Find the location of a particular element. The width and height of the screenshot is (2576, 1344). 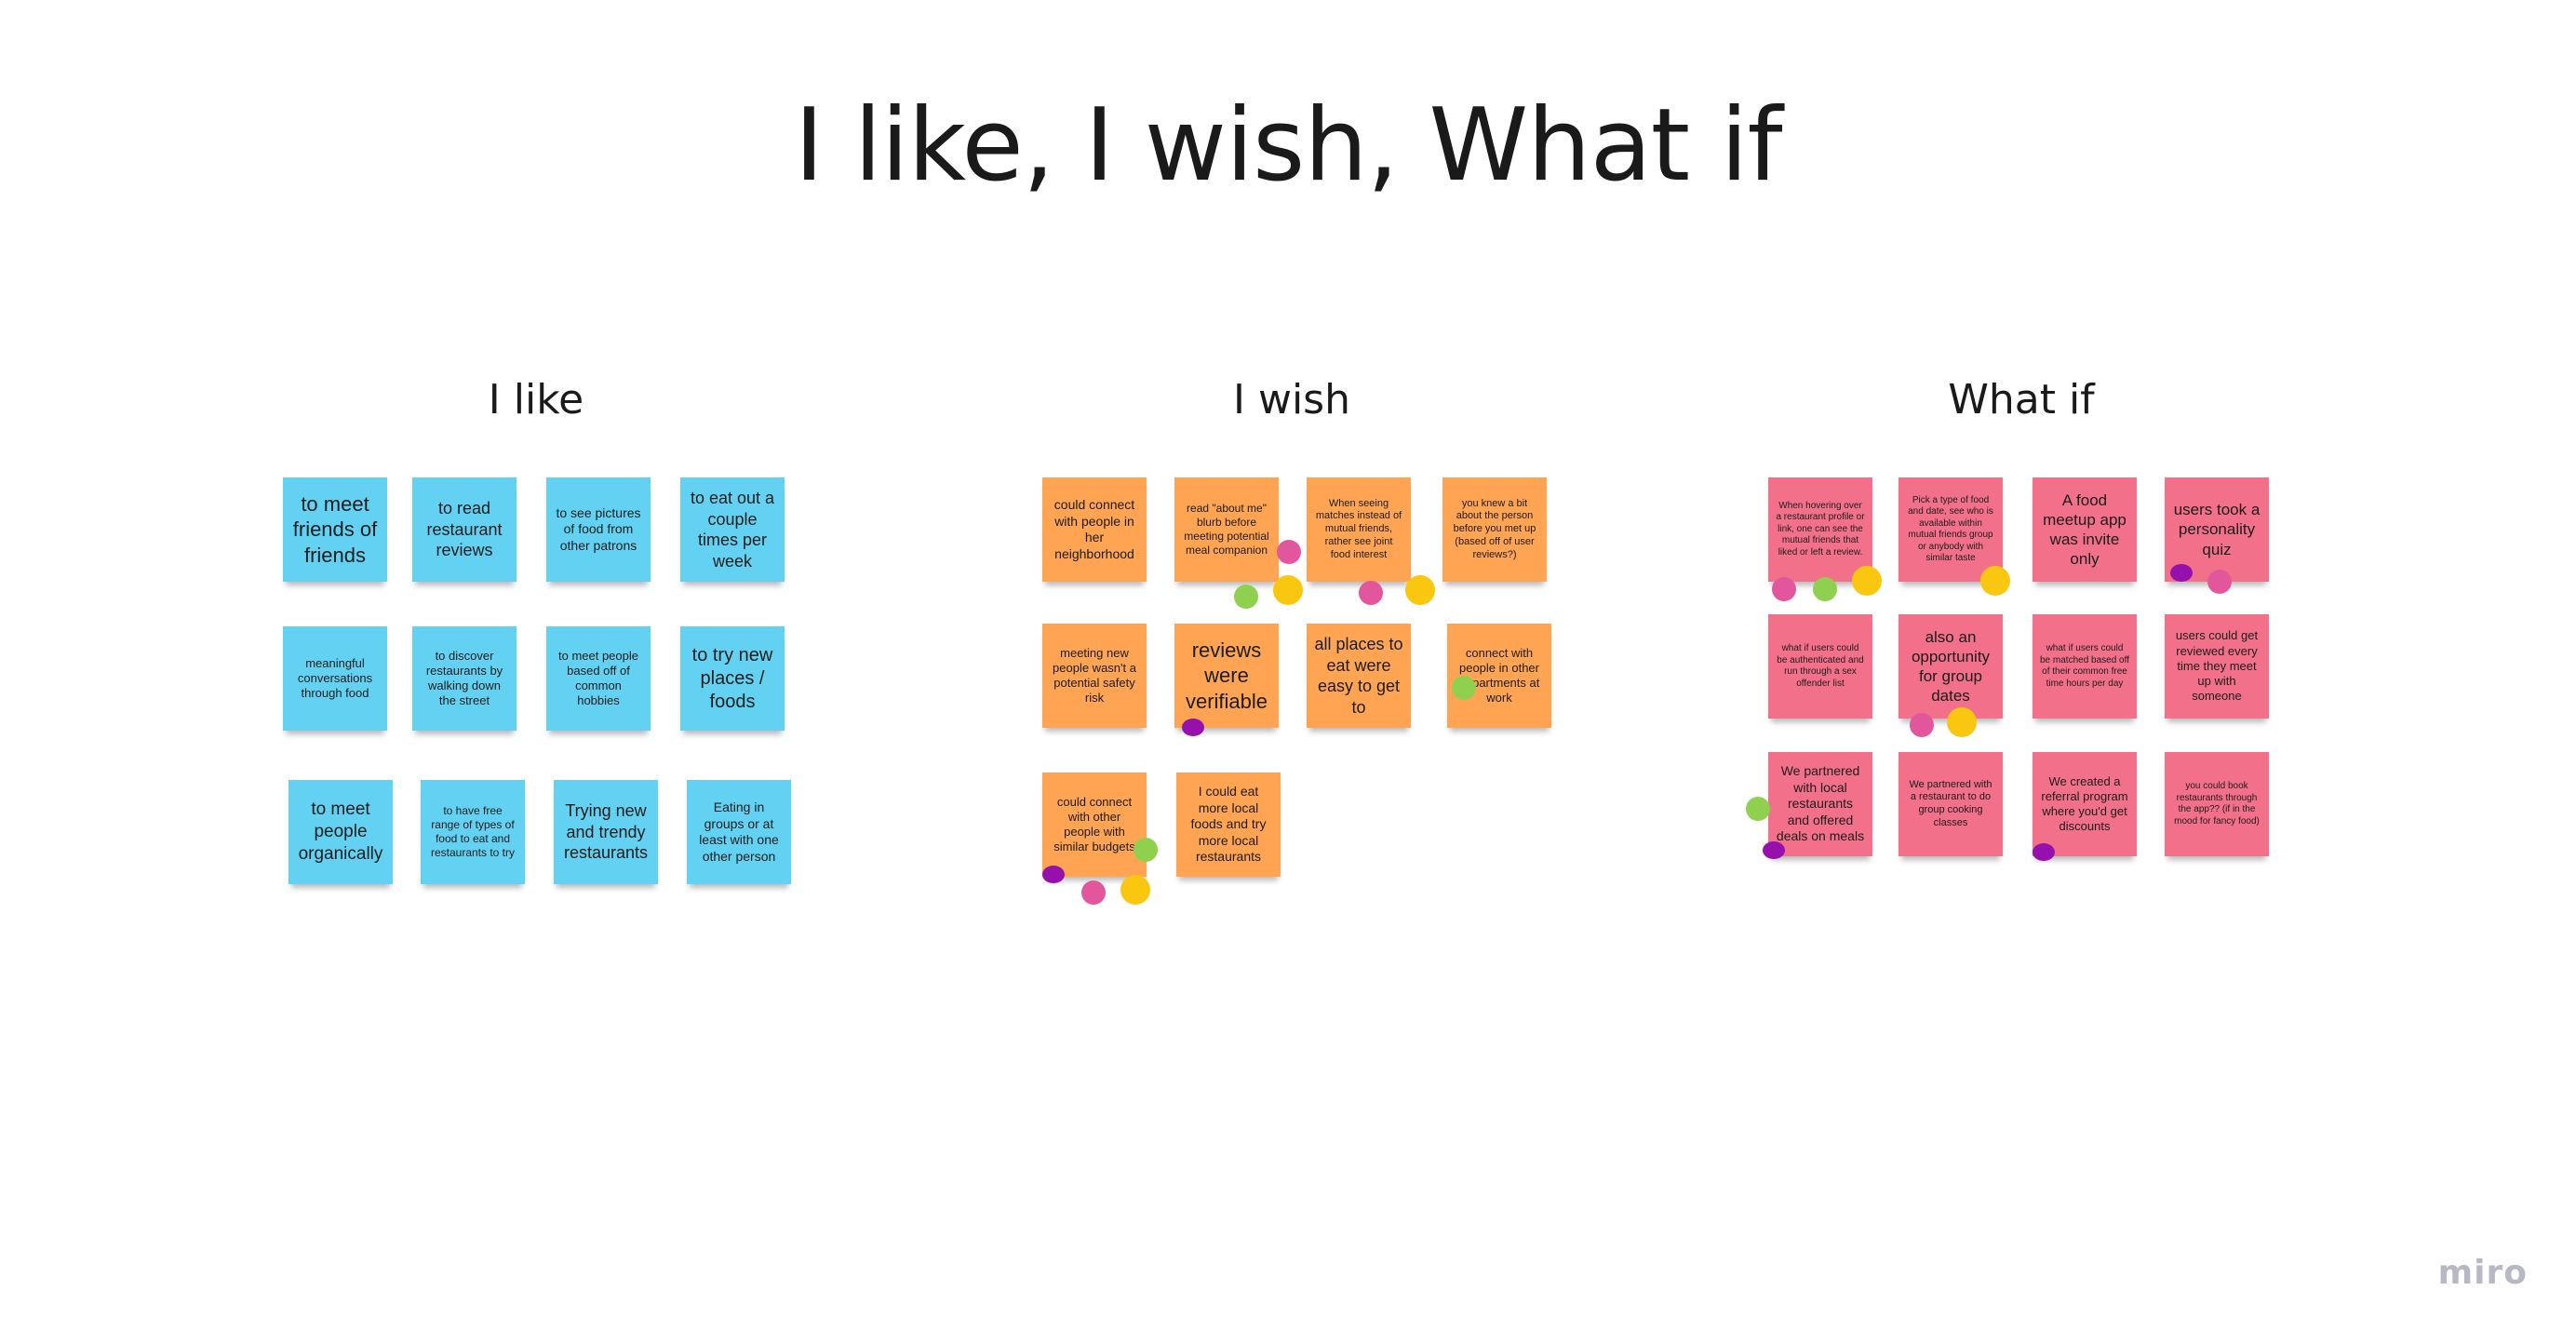

sticky-note: all places to eat were easy to get to is located at coordinates (1359, 676).